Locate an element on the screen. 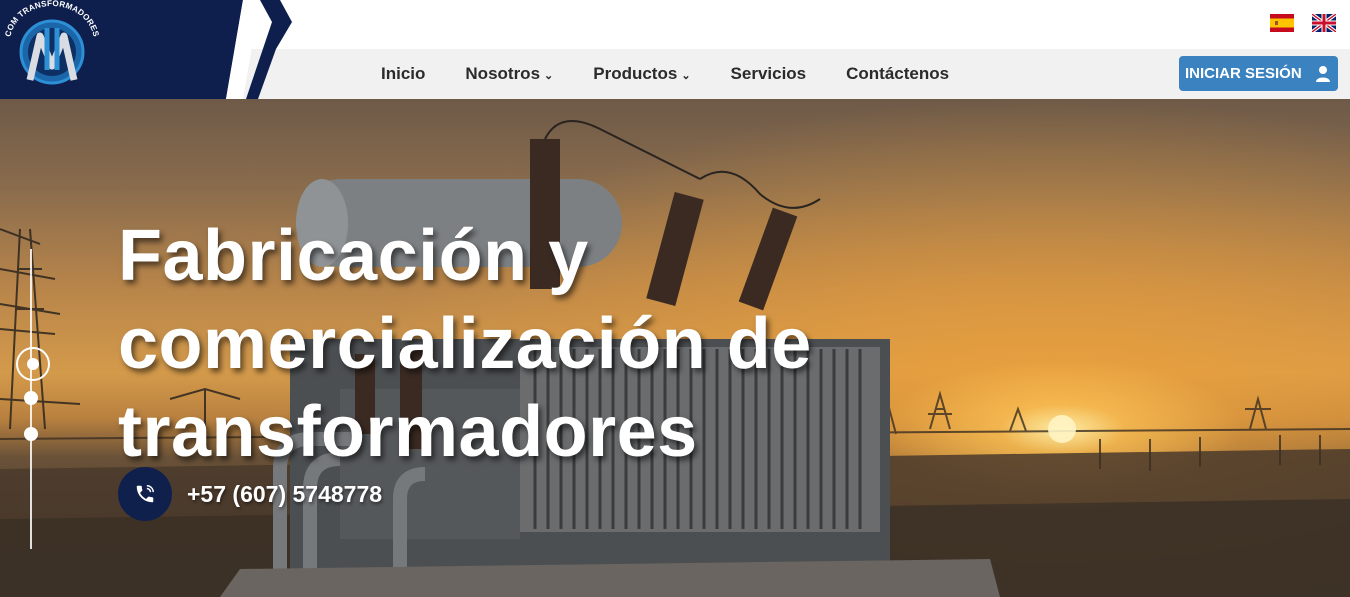  nav-item-label: Inicio is located at coordinates (403, 73).